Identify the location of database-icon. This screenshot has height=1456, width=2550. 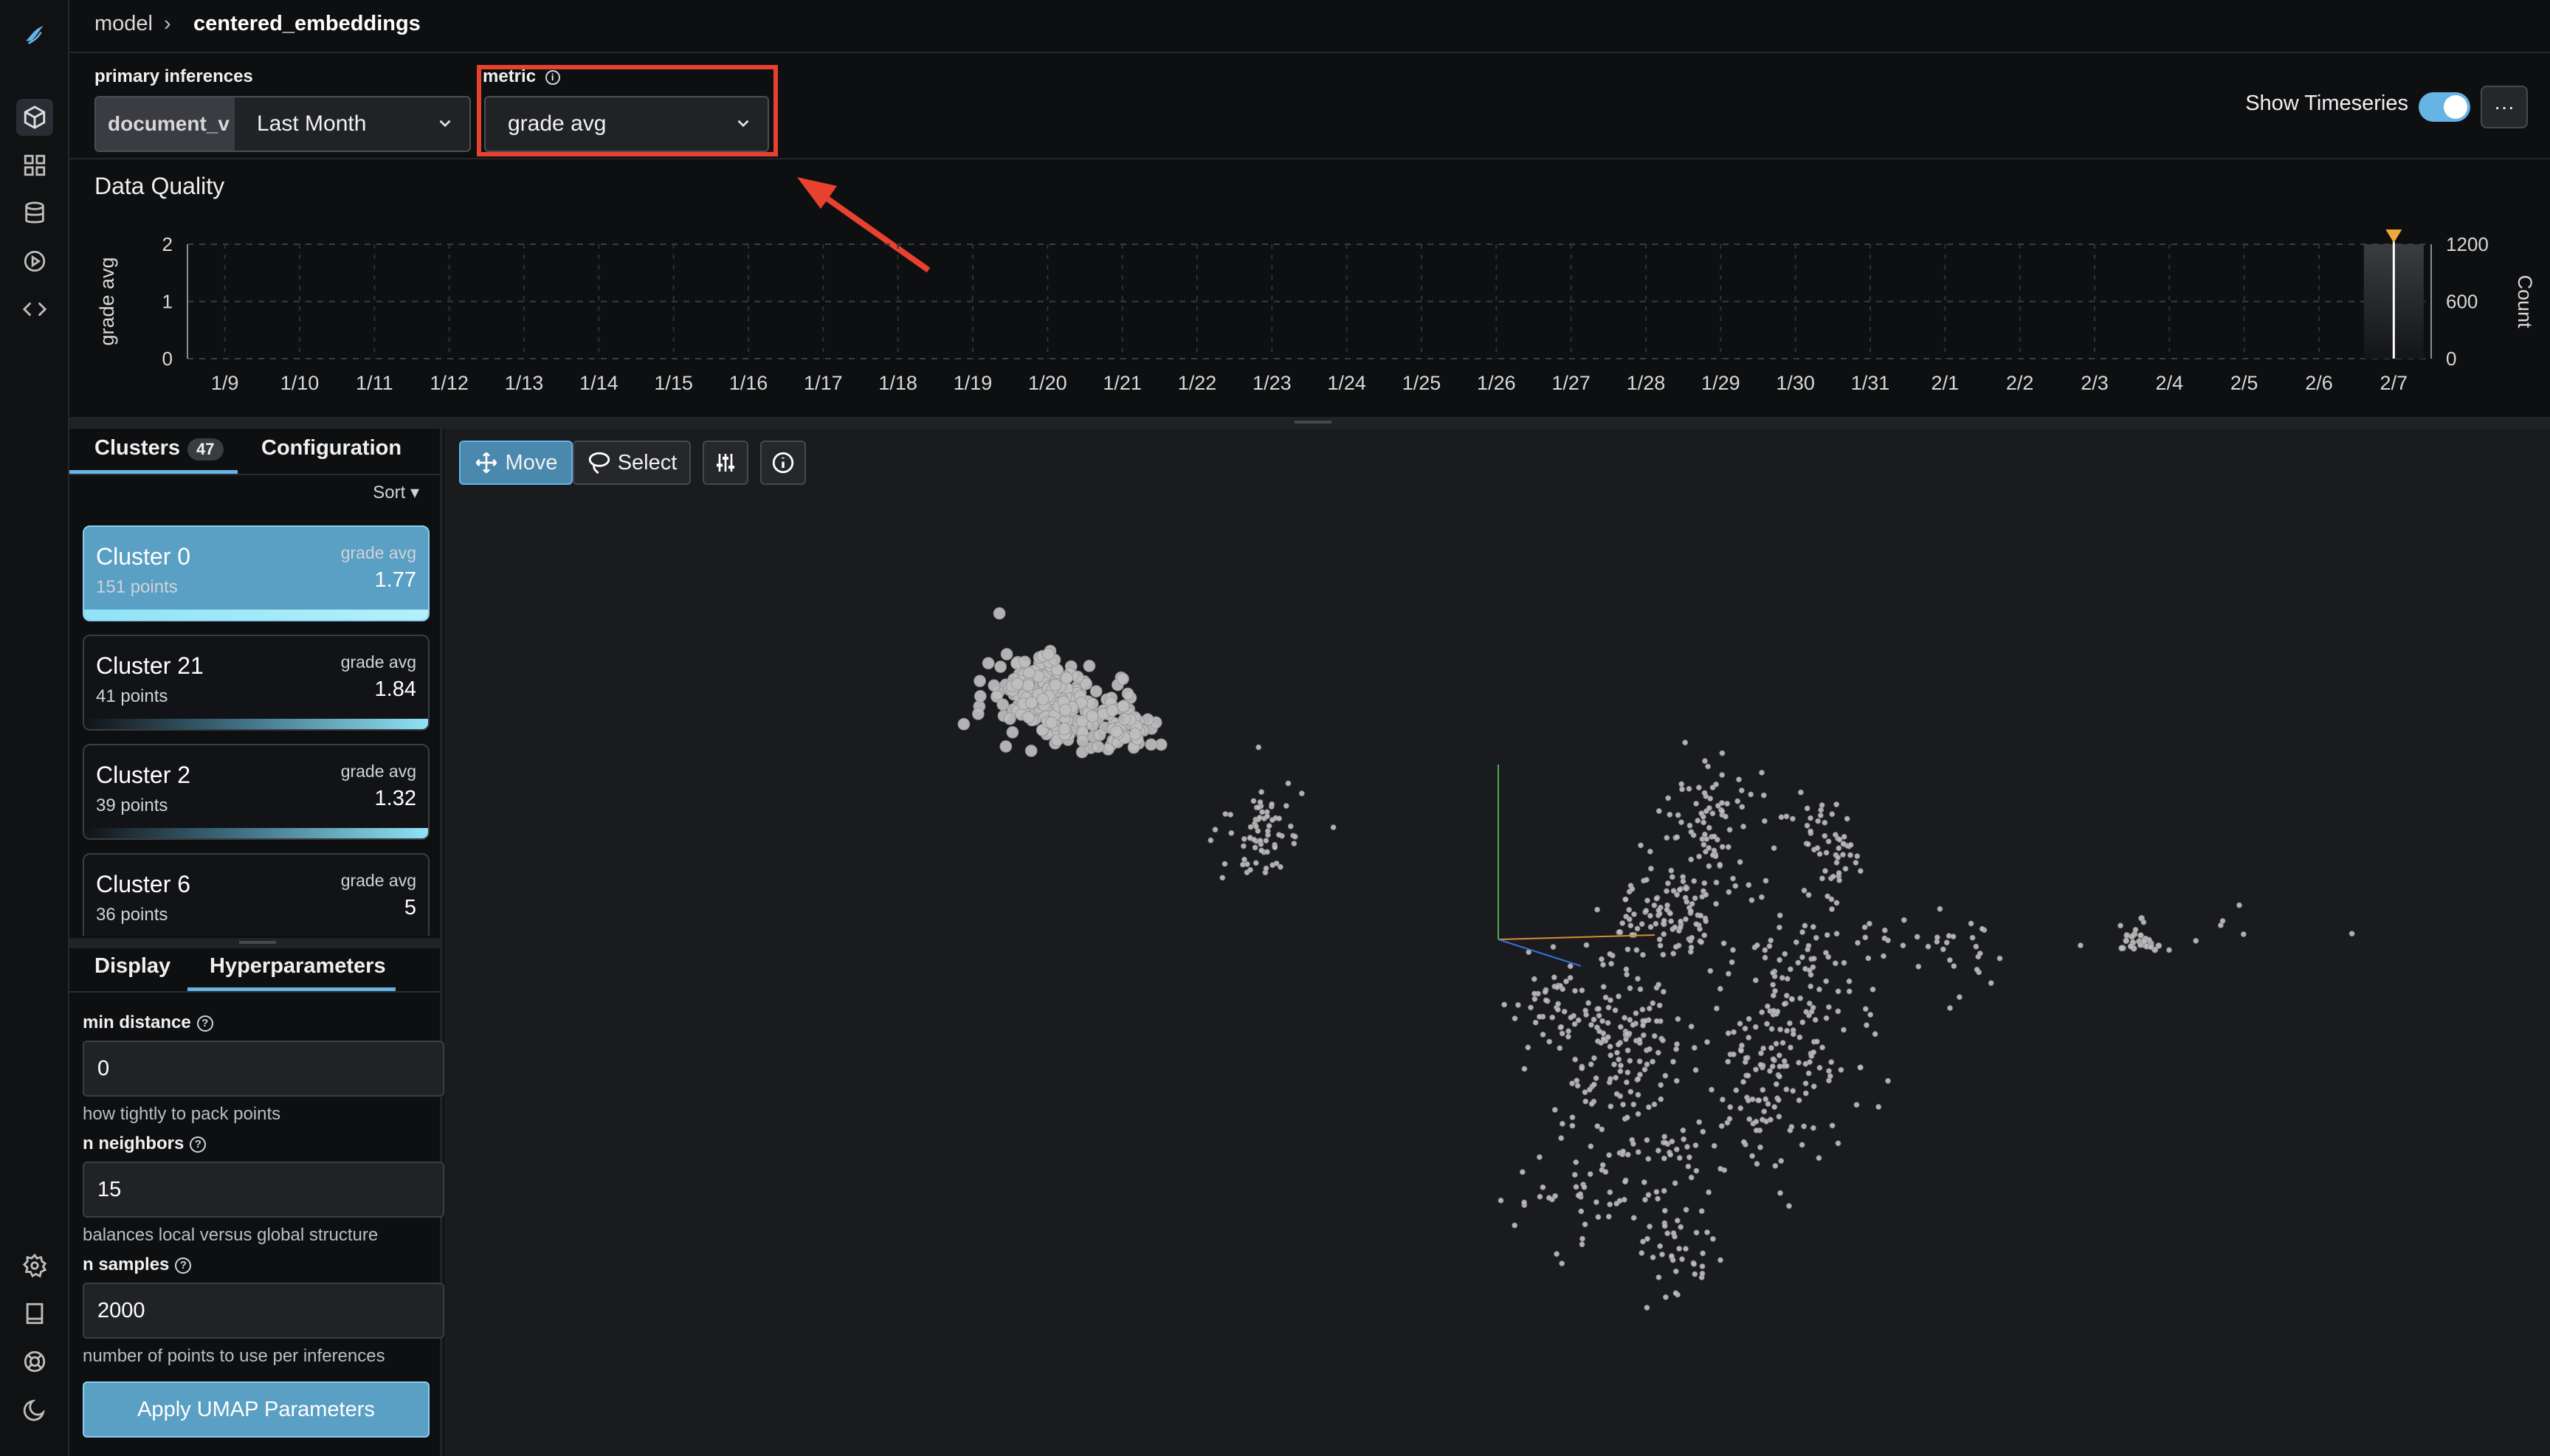
(34, 213).